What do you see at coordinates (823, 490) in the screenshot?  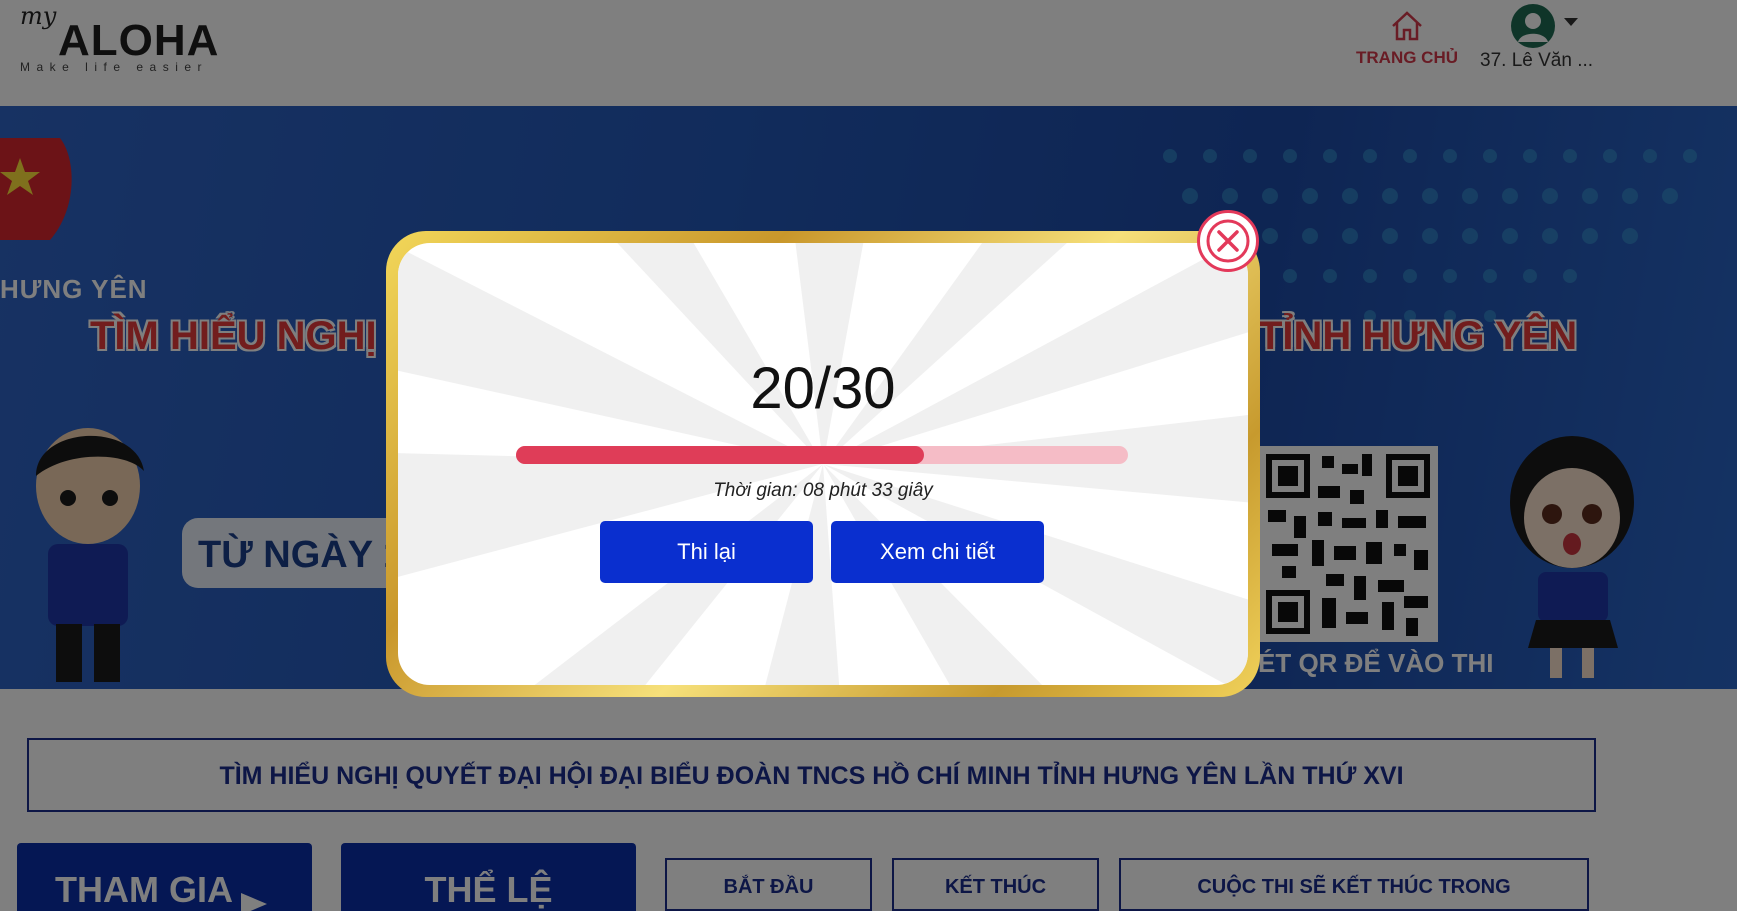 I see `elapsed-time: Thời gian: 08 phút 33 giây` at bounding box center [823, 490].